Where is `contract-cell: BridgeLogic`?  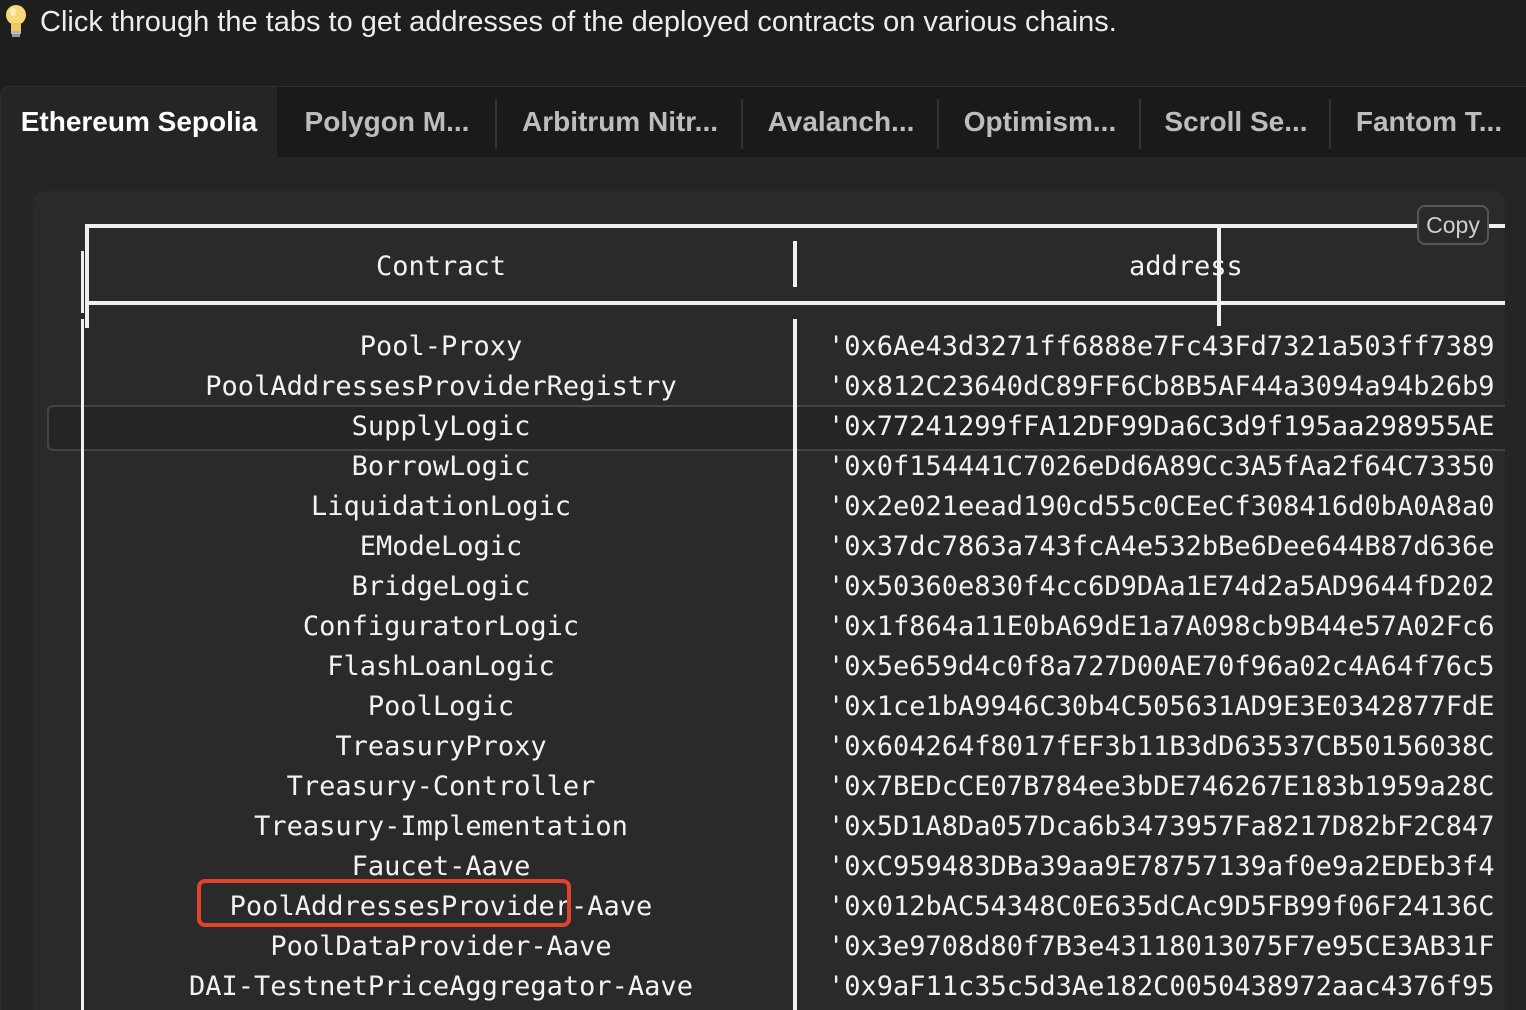 contract-cell: BridgeLogic is located at coordinates (441, 586).